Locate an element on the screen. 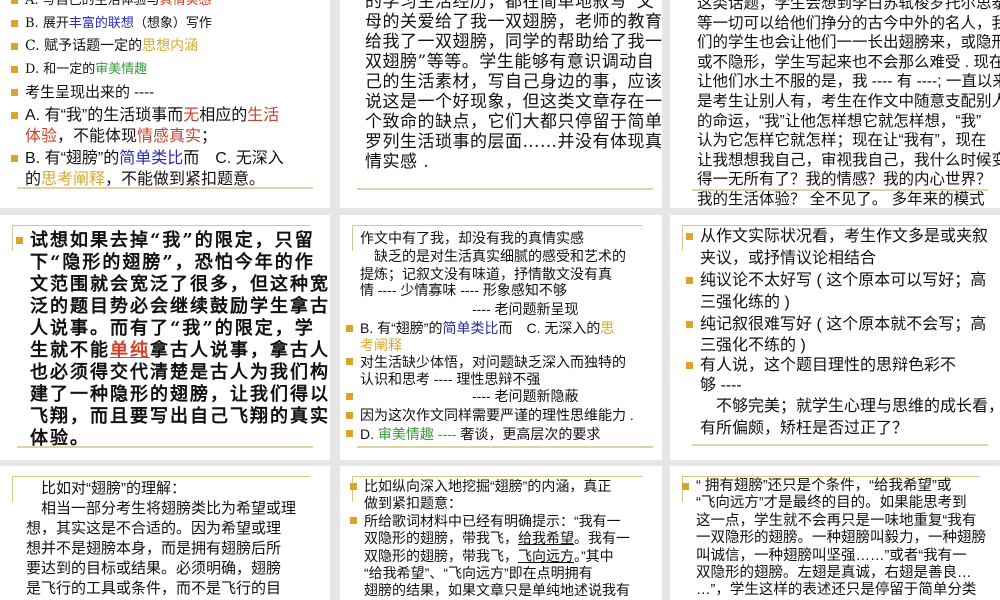 This screenshot has height=600, width=1000. highlight-text-green: 审美情趣 is located at coordinates (121, 69).